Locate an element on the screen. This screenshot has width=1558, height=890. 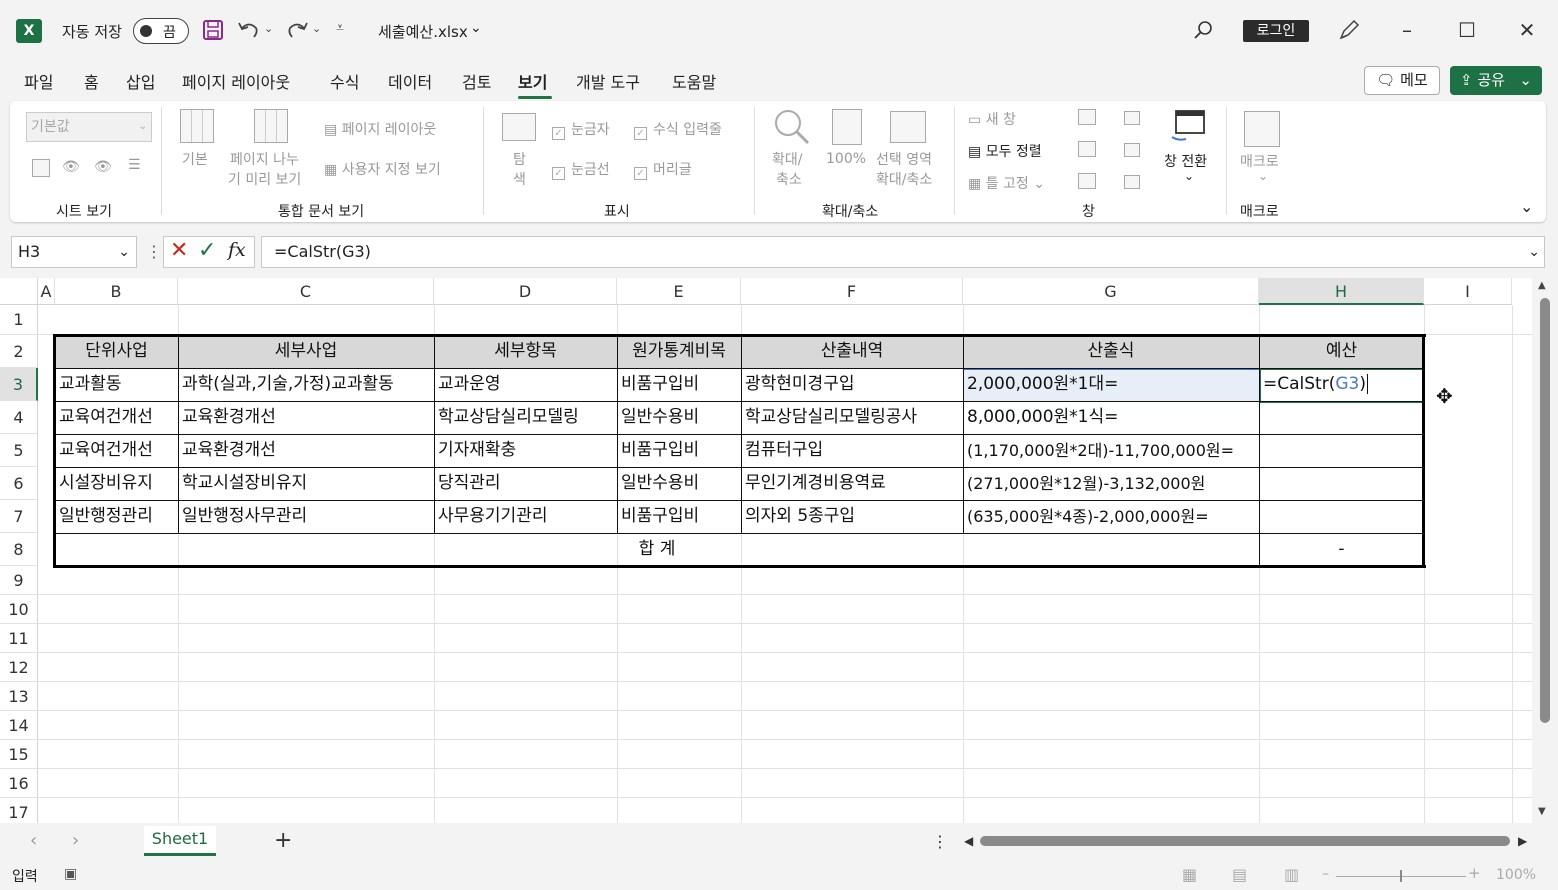
insert-function-icon: fx is located at coordinates (237, 250).